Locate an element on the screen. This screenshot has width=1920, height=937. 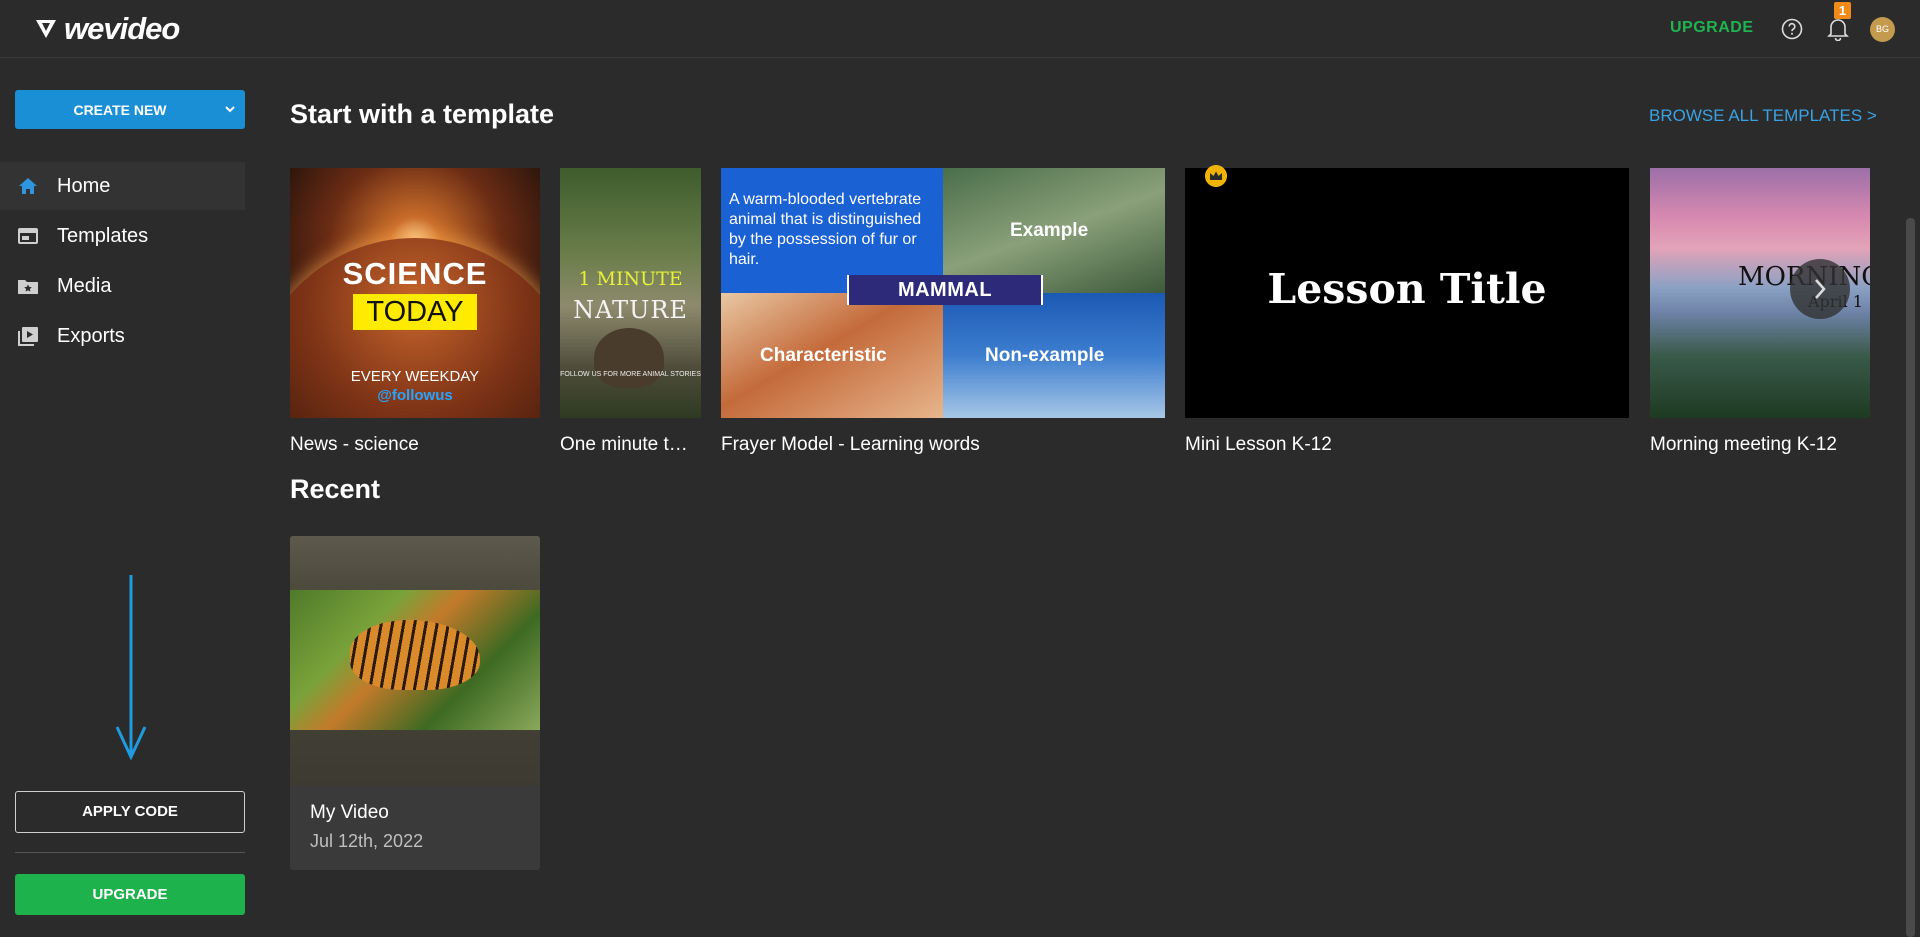
sidebar-item-label: Exports is located at coordinates (91, 335).